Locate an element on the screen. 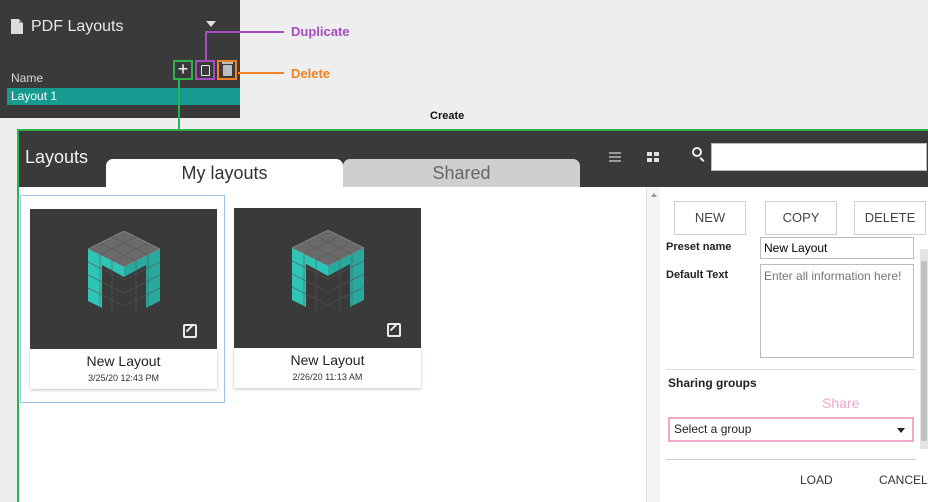  layout-card-info: New Layout 2/26/20 11:13 AM is located at coordinates (327, 368).